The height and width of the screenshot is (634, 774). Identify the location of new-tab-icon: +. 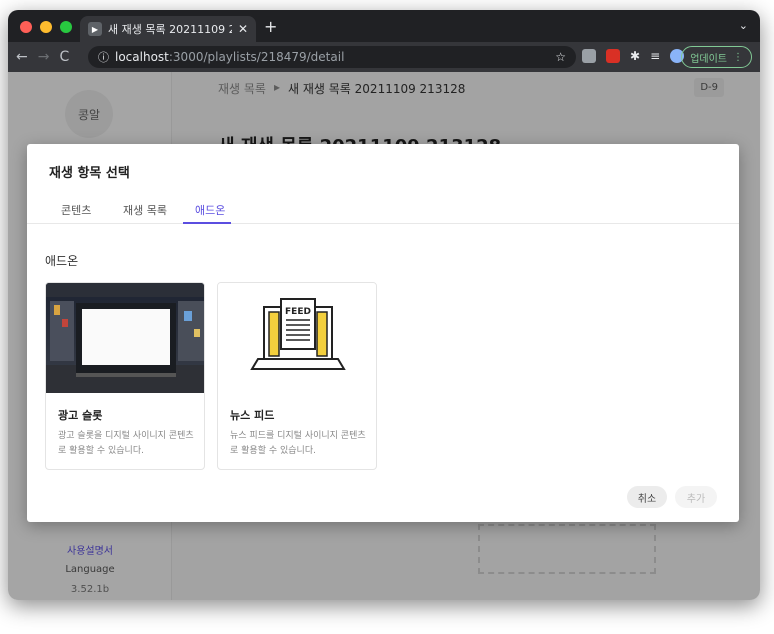
(270, 26).